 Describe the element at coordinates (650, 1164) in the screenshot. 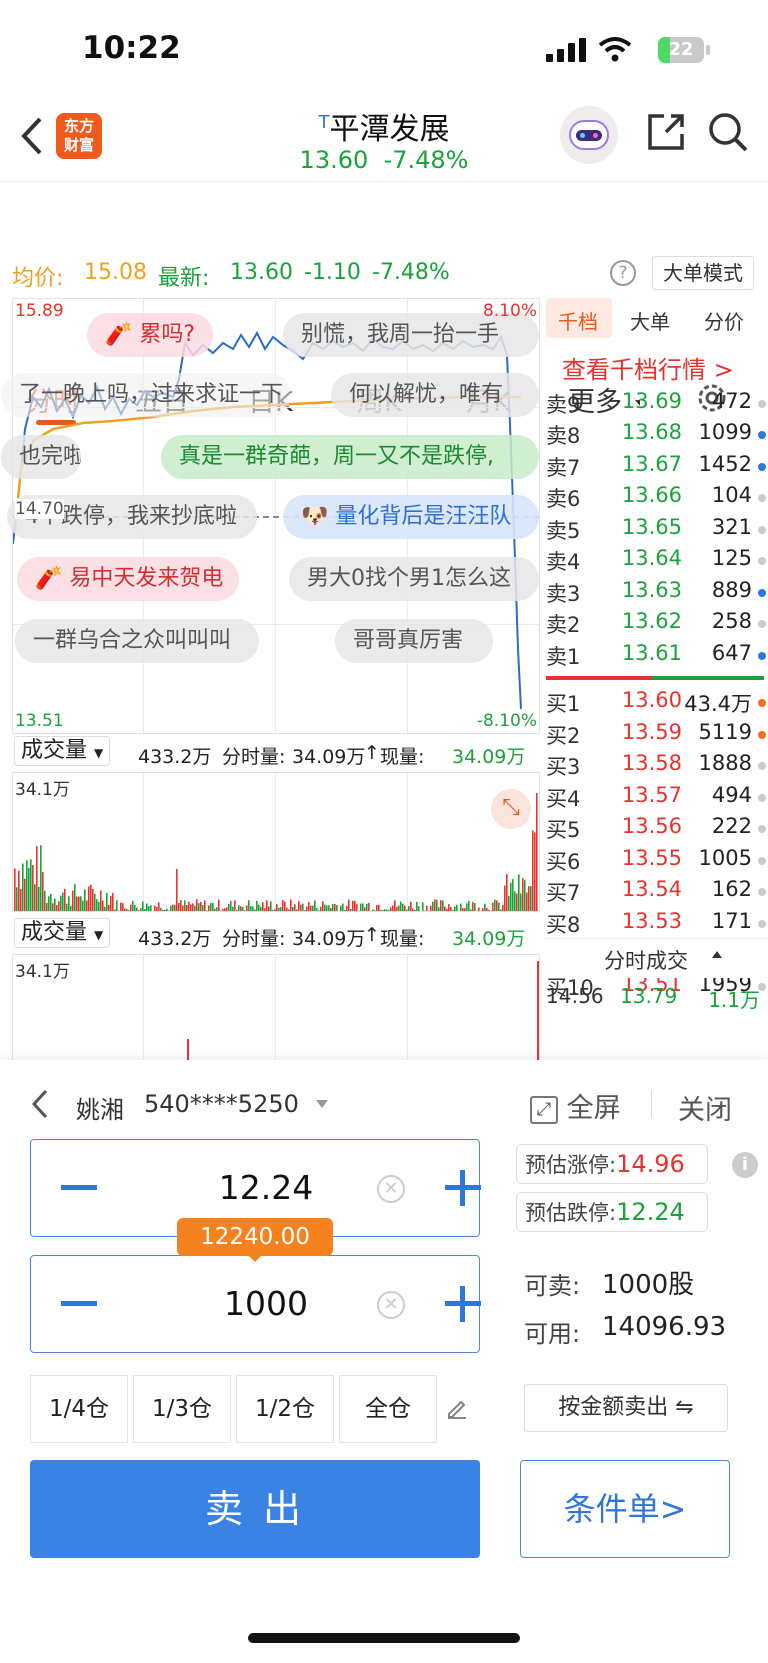

I see `limit-up-value: 14.96` at that location.